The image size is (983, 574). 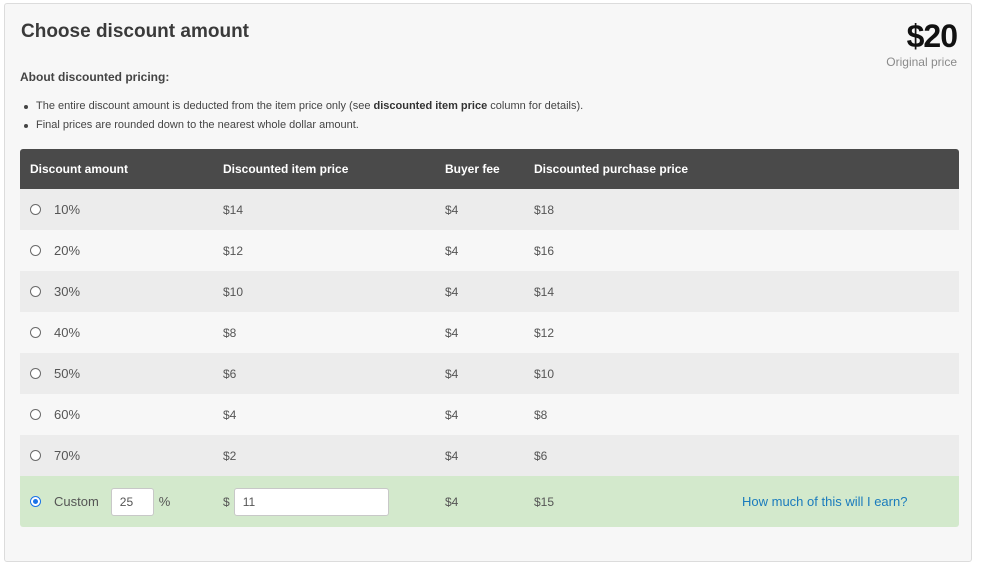 What do you see at coordinates (286, 169) in the screenshot?
I see `header-discounted-item-price: Discounted item price` at bounding box center [286, 169].